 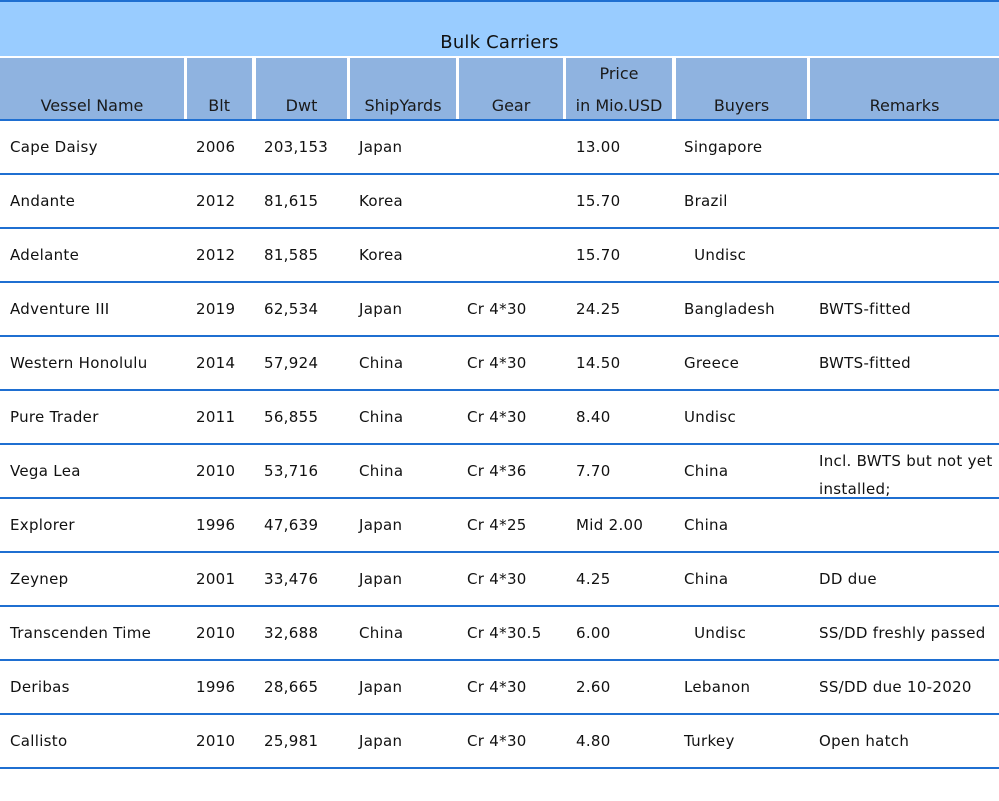 What do you see at coordinates (92, 105) in the screenshot?
I see `header-vessel-name-label: Vessel Name` at bounding box center [92, 105].